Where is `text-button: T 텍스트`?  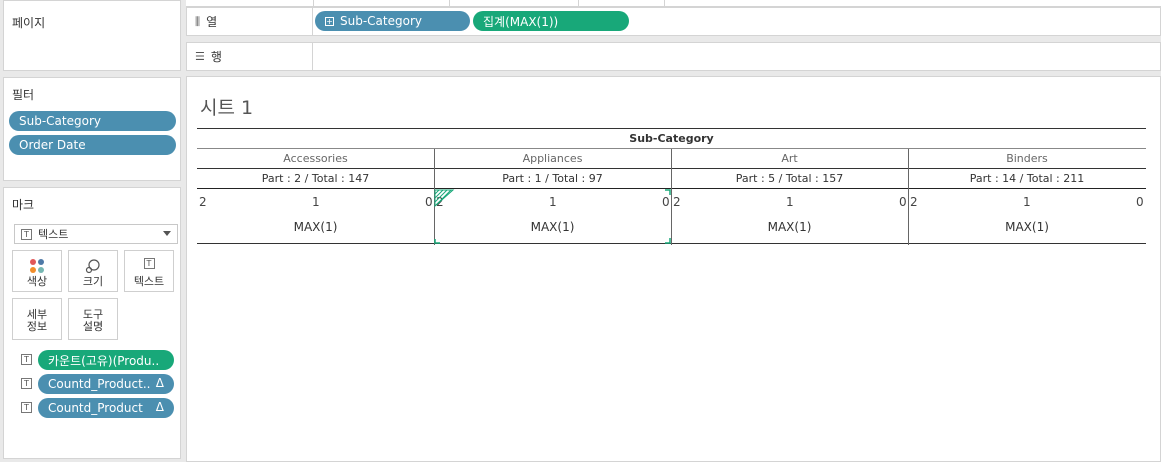
text-button: T 텍스트 is located at coordinates (149, 271).